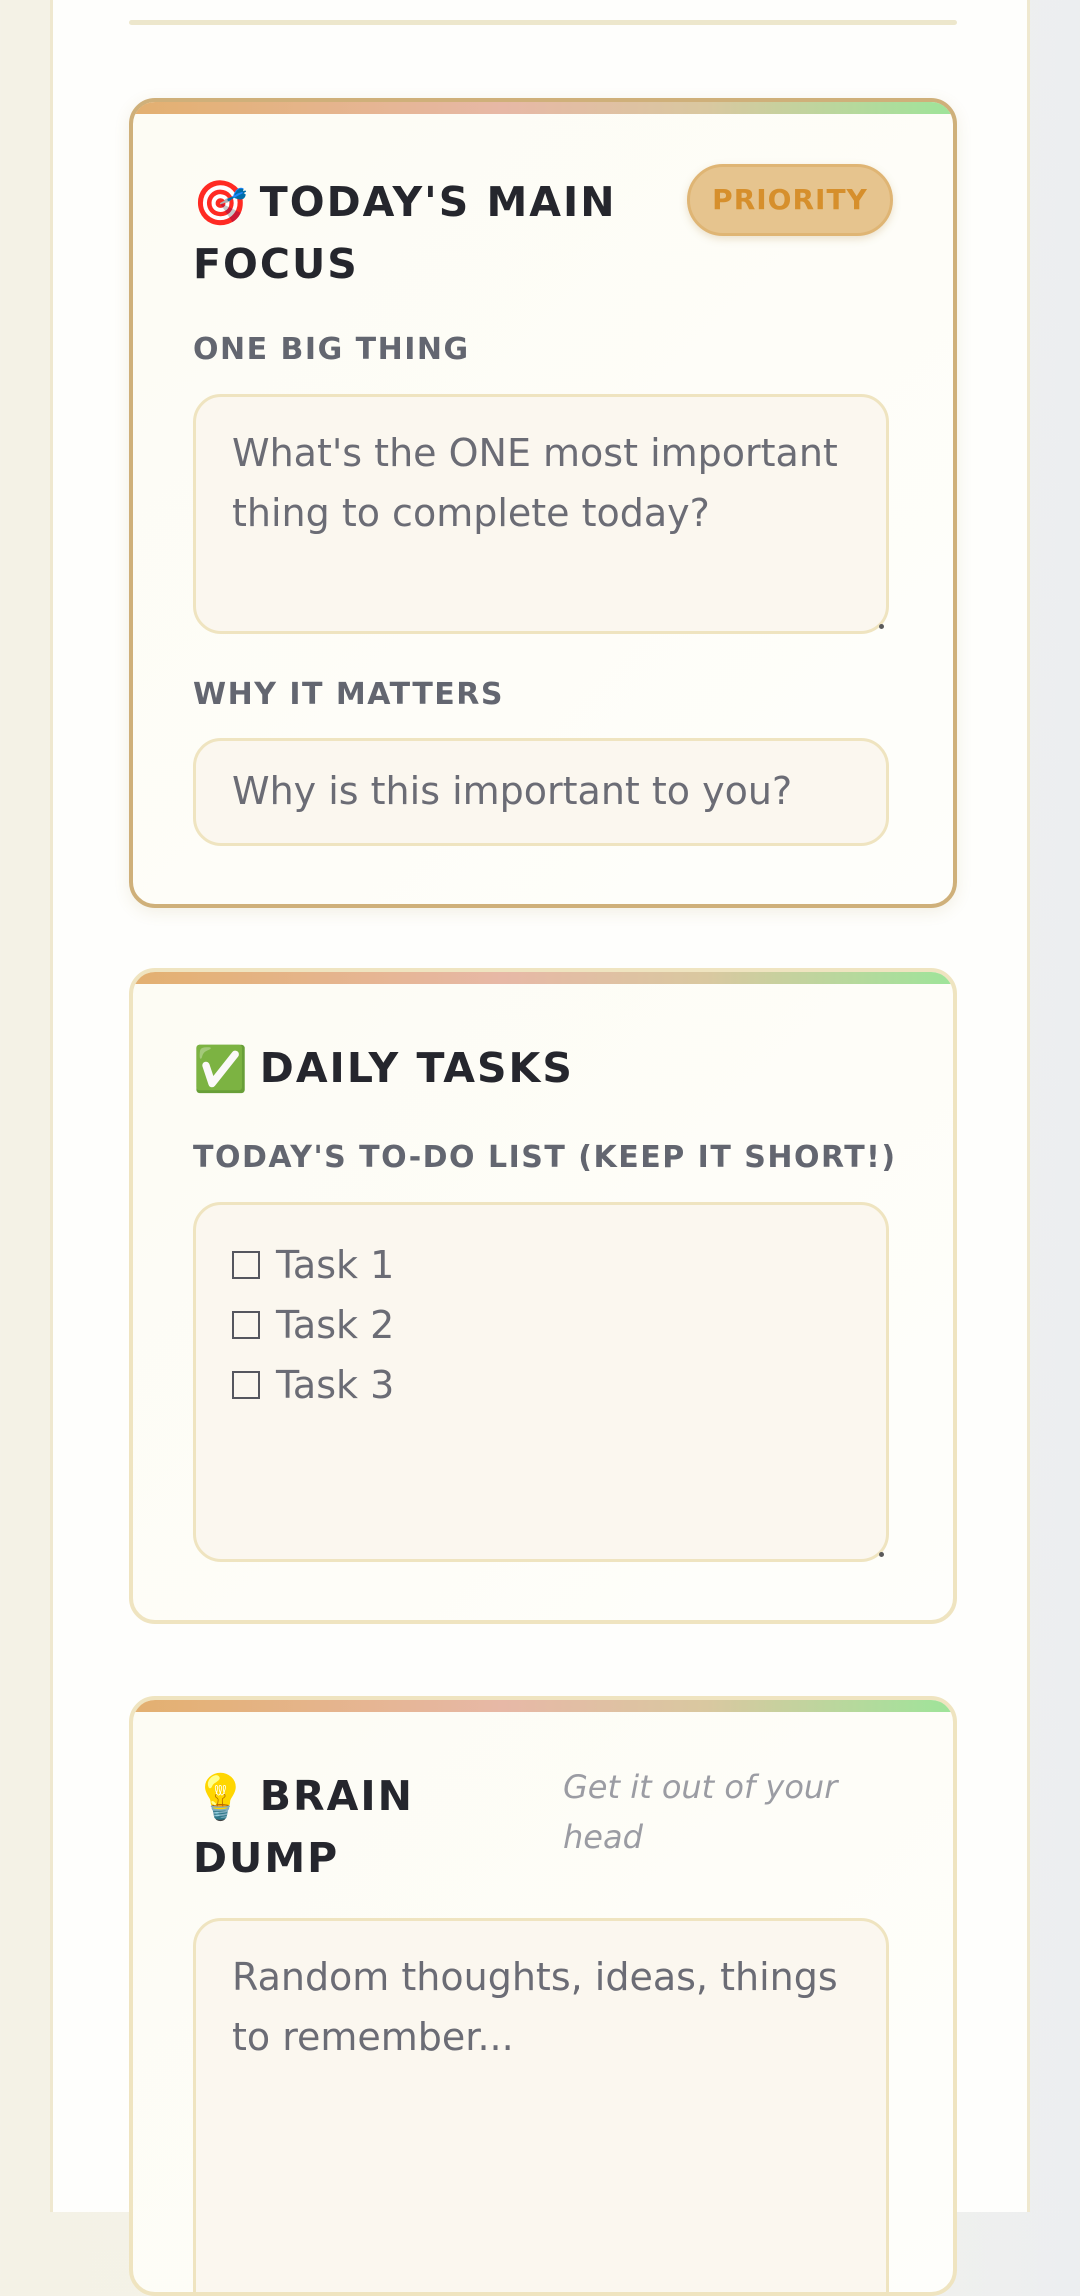 This screenshot has width=1080, height=2296. What do you see at coordinates (221, 1069) in the screenshot?
I see `checkmark-icon: ✅` at bounding box center [221, 1069].